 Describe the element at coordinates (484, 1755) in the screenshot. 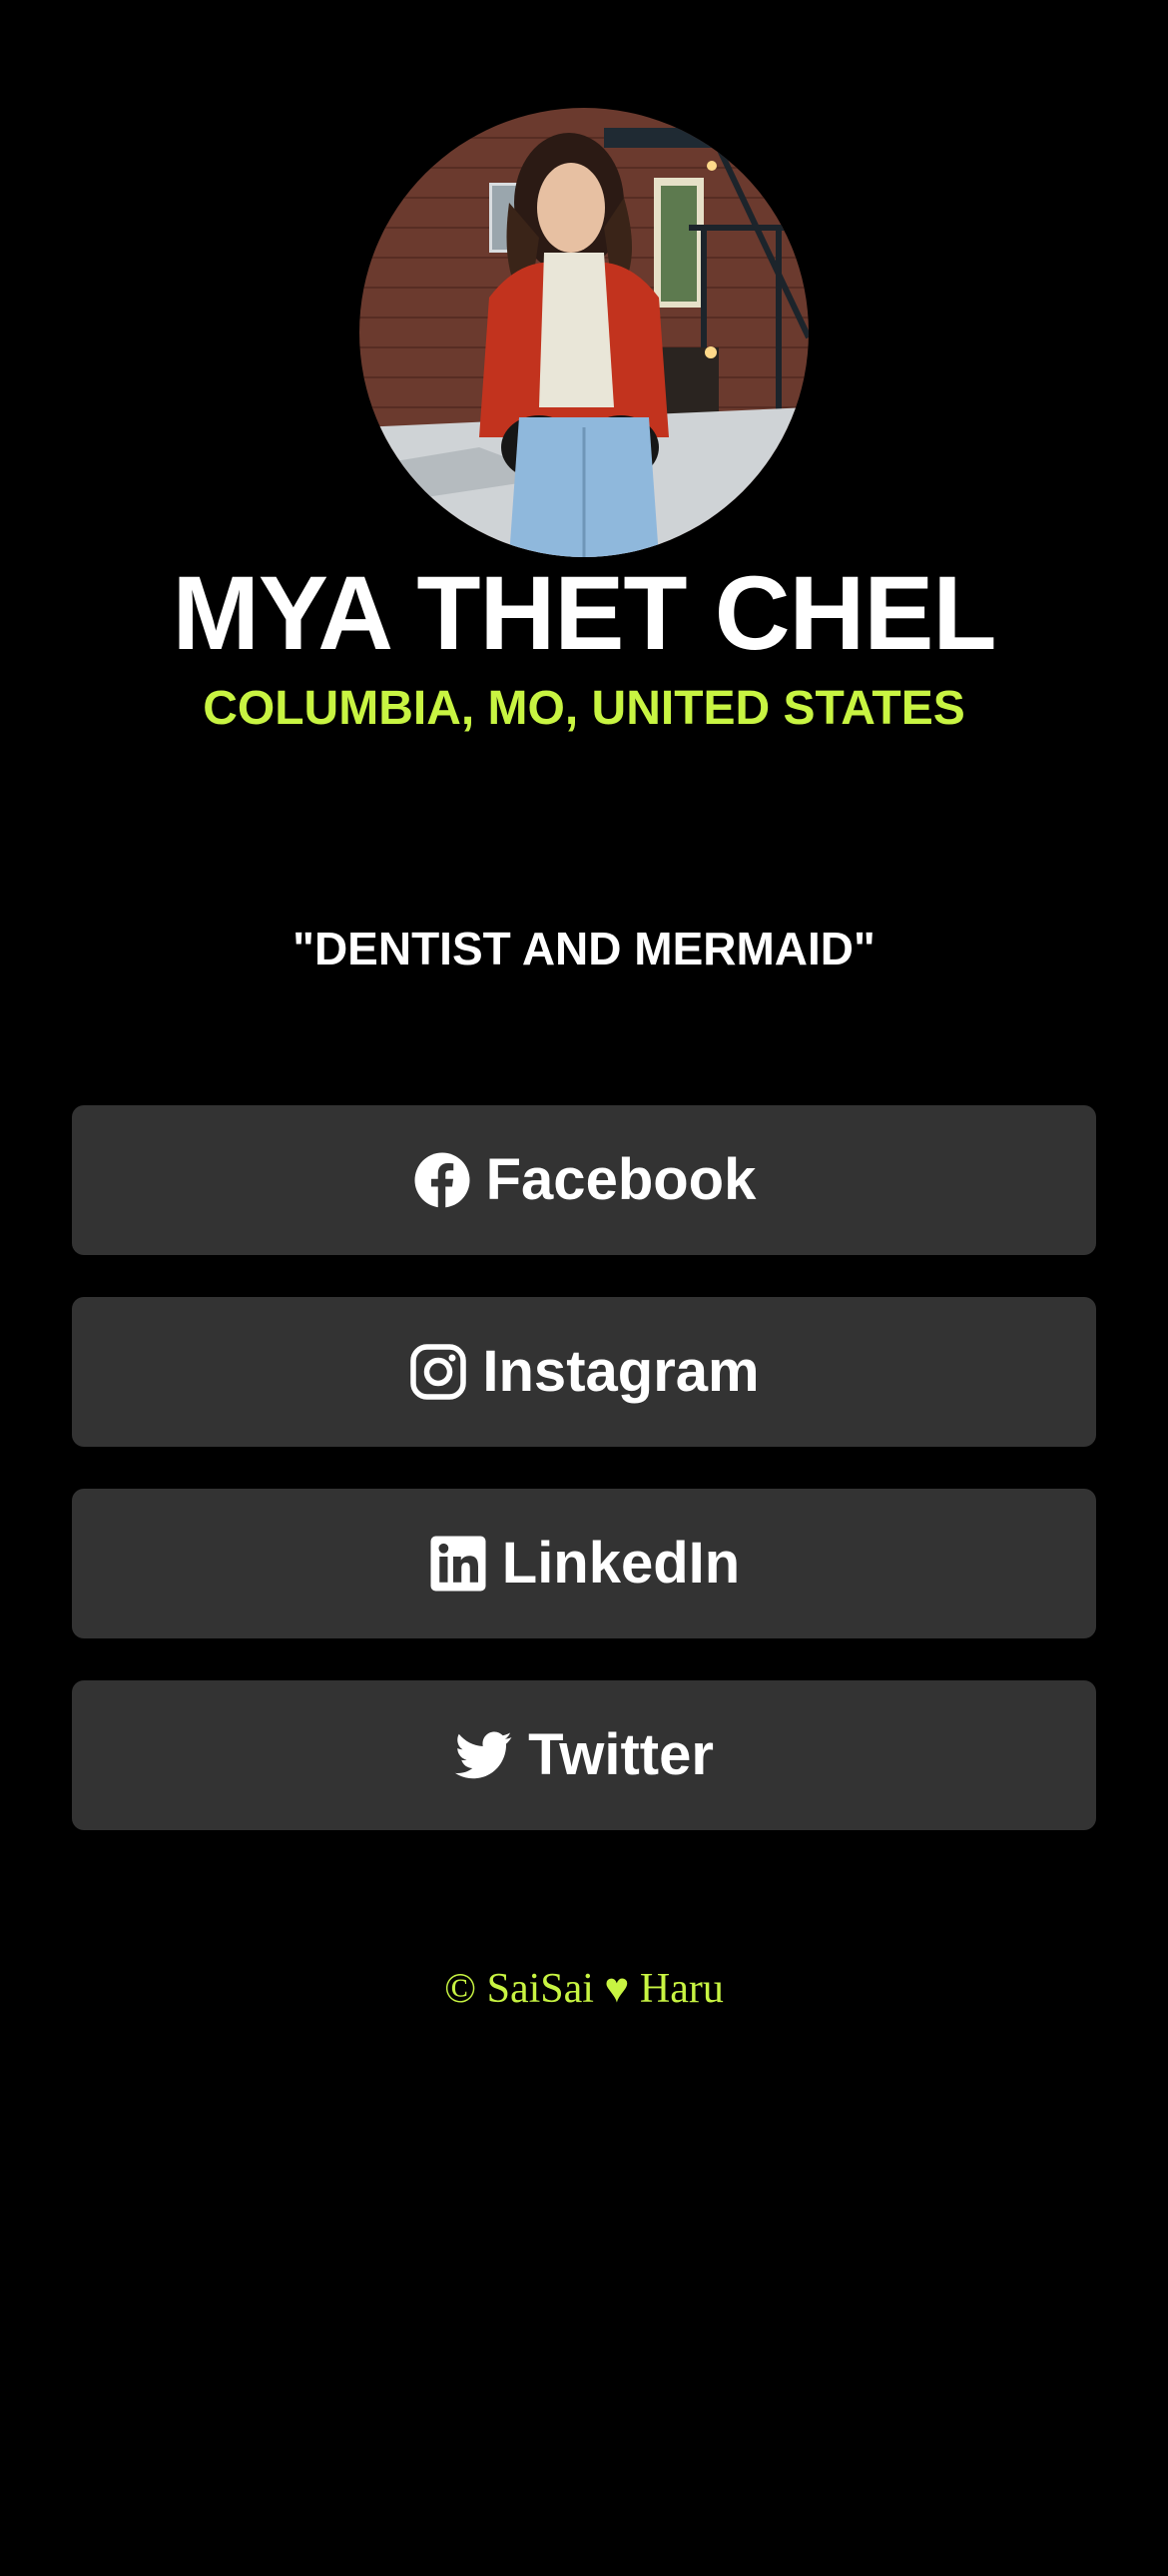

I see `twitter-icon` at that location.